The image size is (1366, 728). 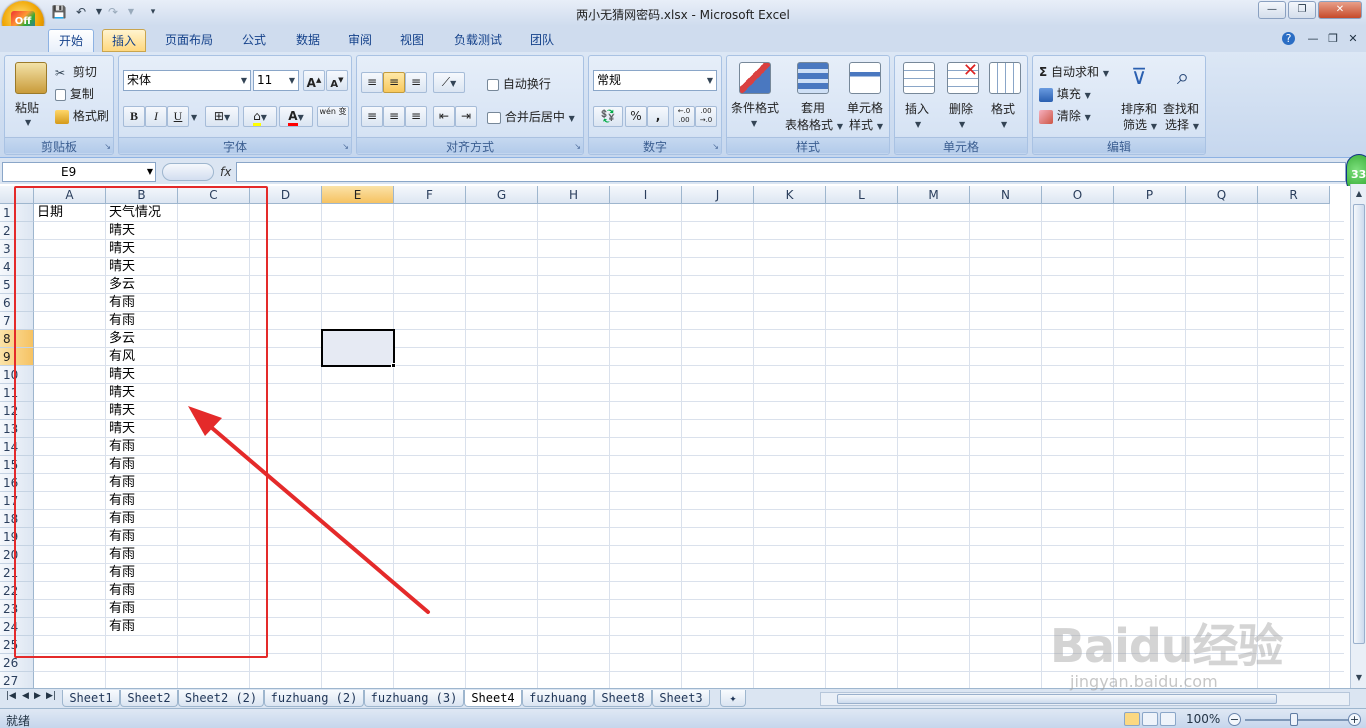 I want to click on font-size-box: 11 ▼, so click(x=276, y=80).